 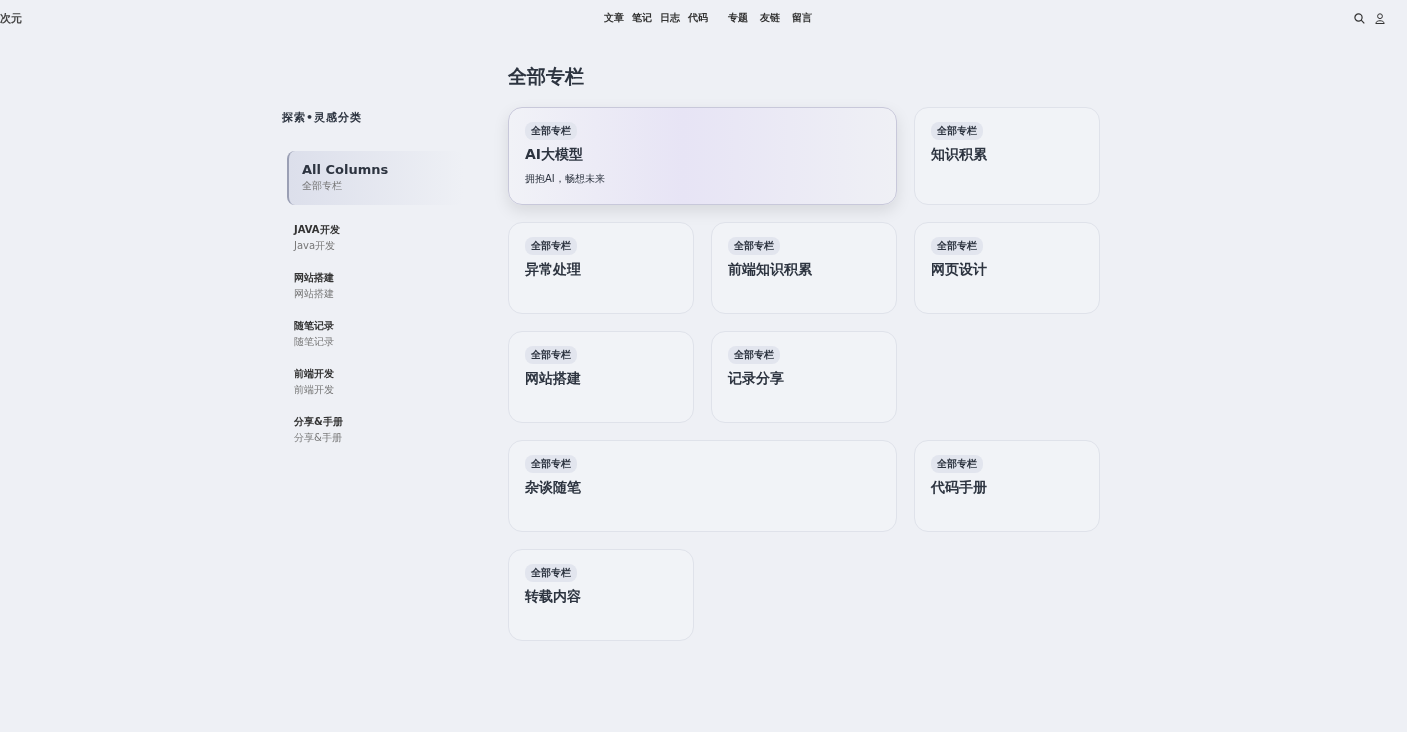 I want to click on card-title: 杂谈随笔, so click(x=553, y=488).